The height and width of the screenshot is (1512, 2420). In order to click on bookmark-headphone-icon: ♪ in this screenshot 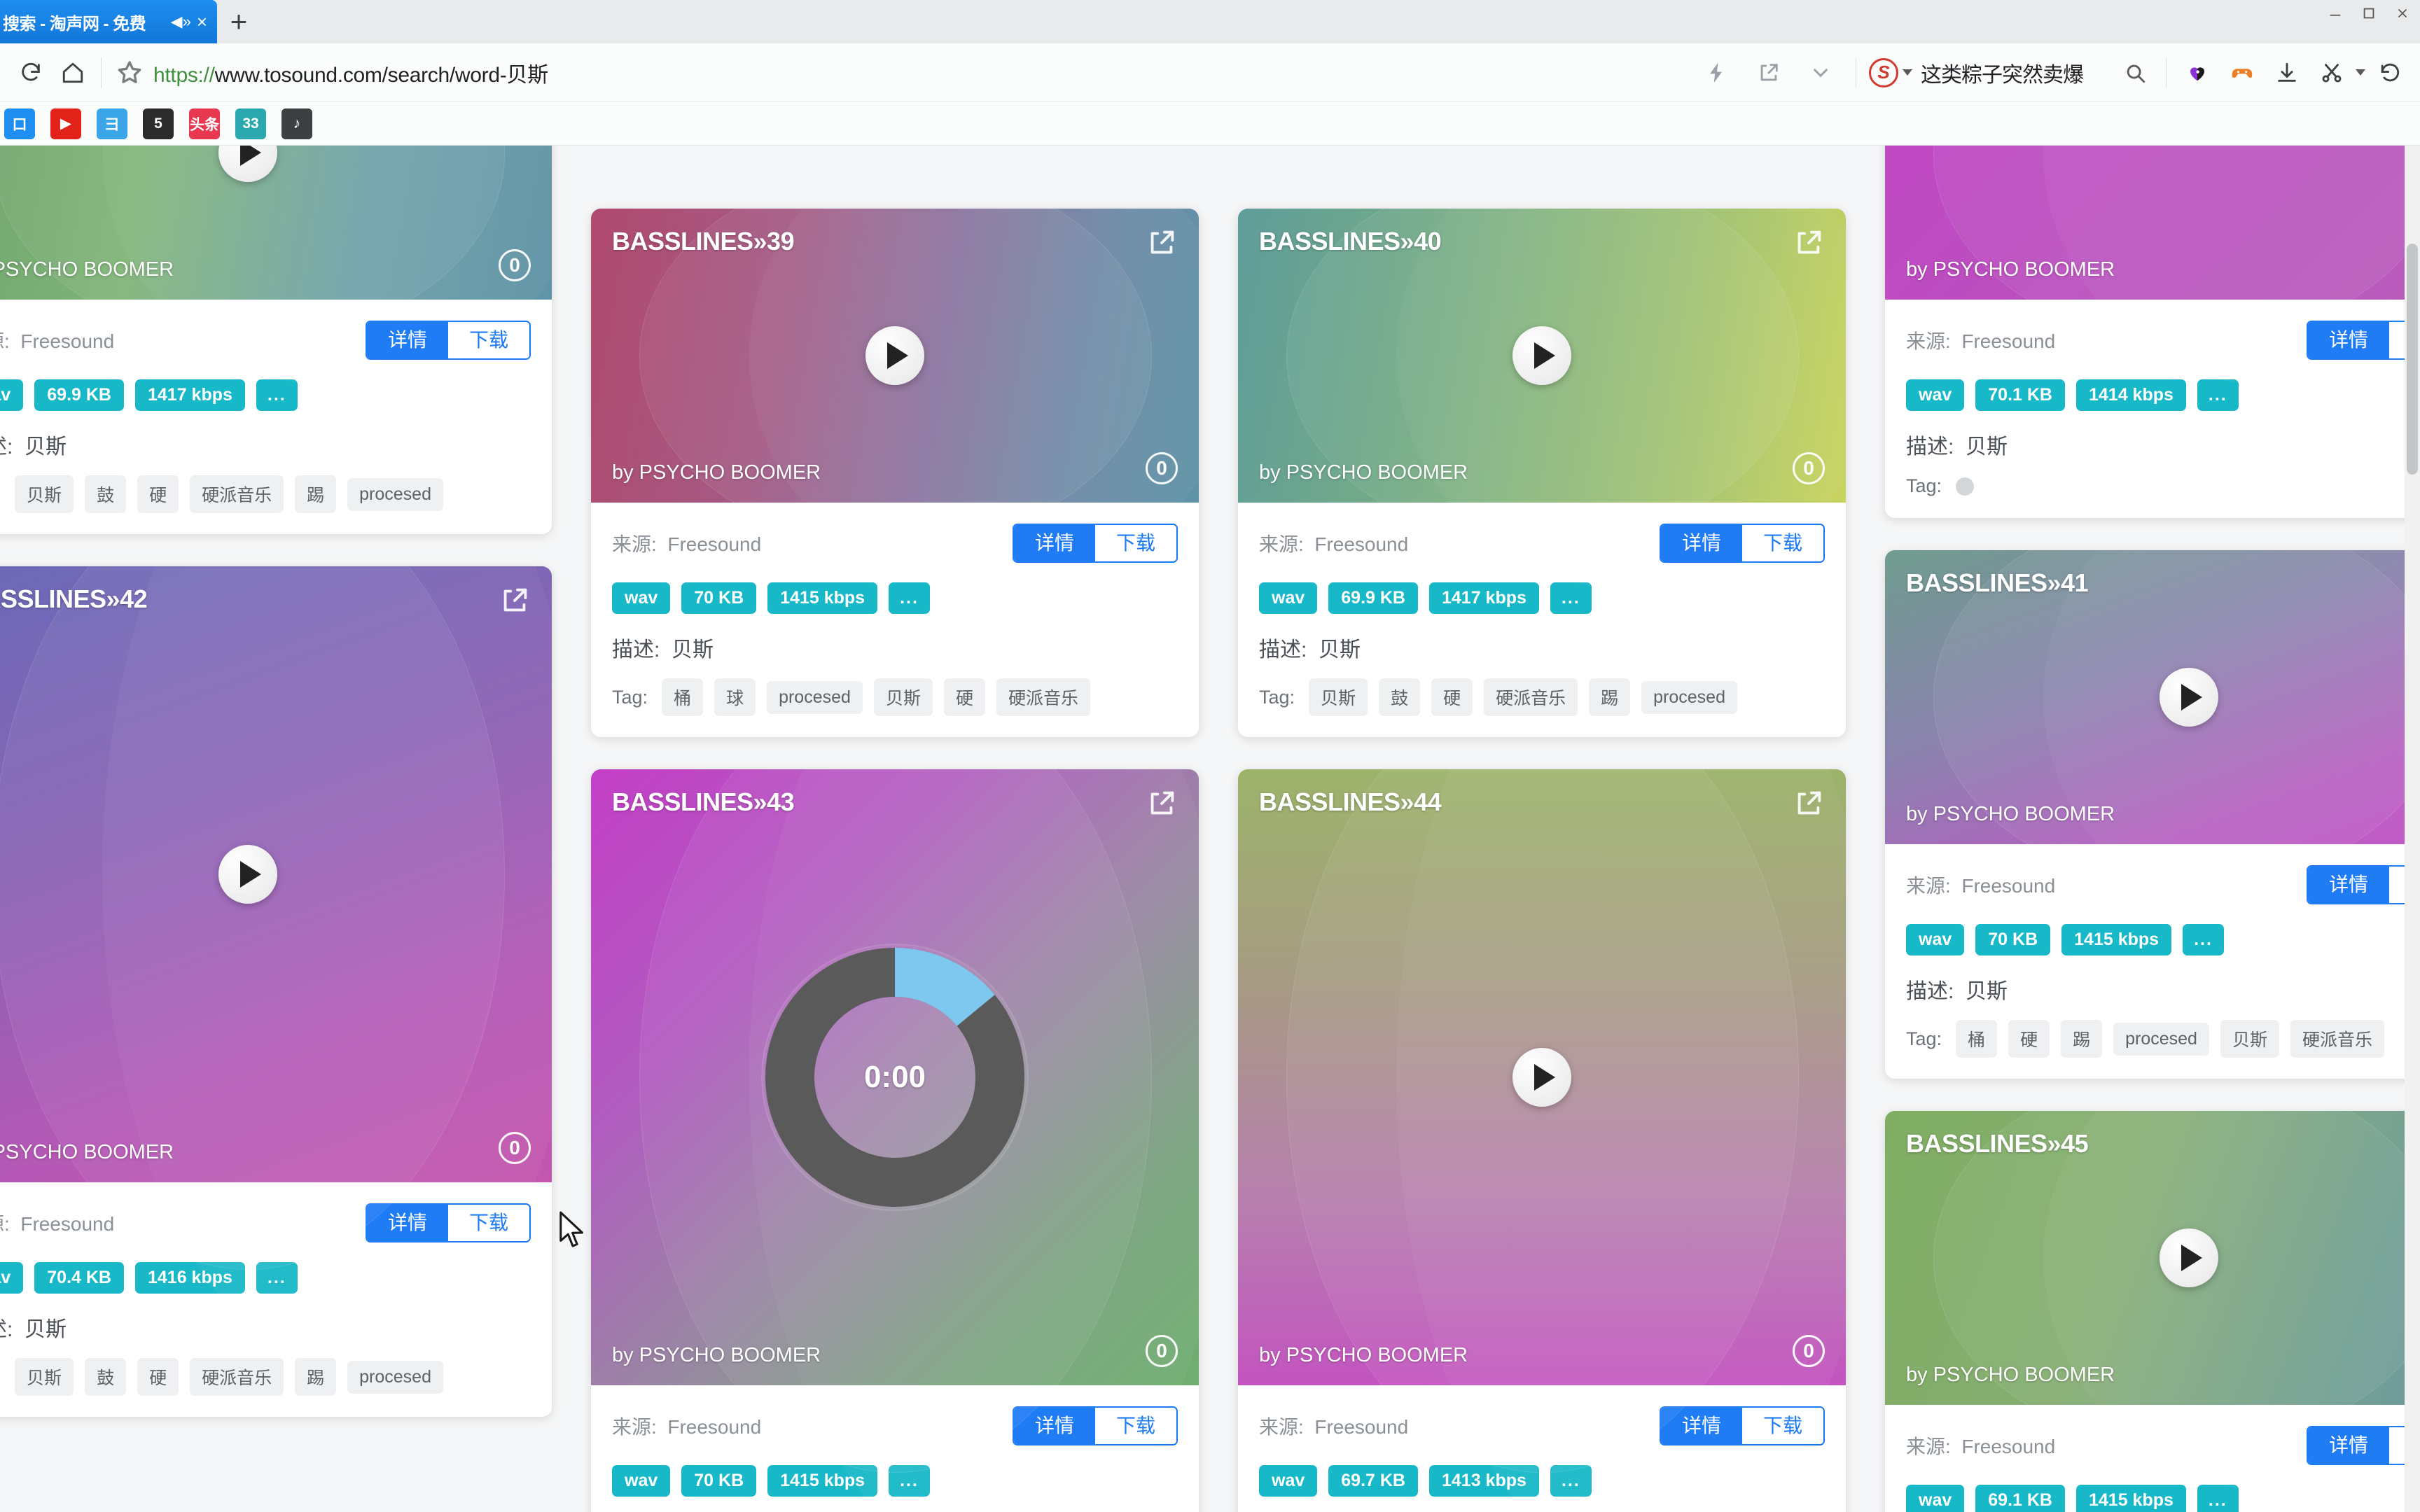, I will do `click(296, 123)`.